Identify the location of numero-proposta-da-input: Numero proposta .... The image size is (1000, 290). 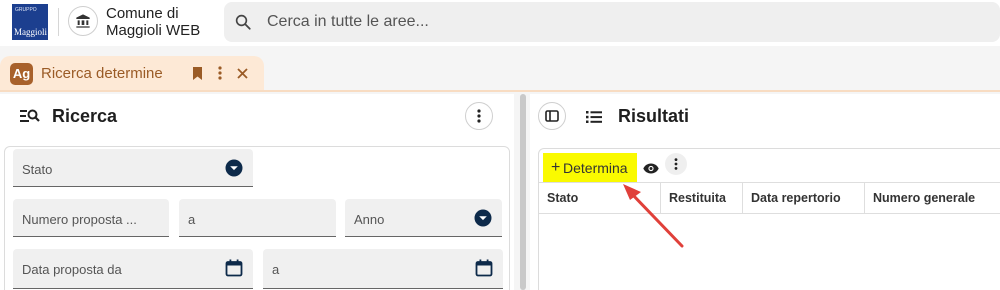
(91, 218).